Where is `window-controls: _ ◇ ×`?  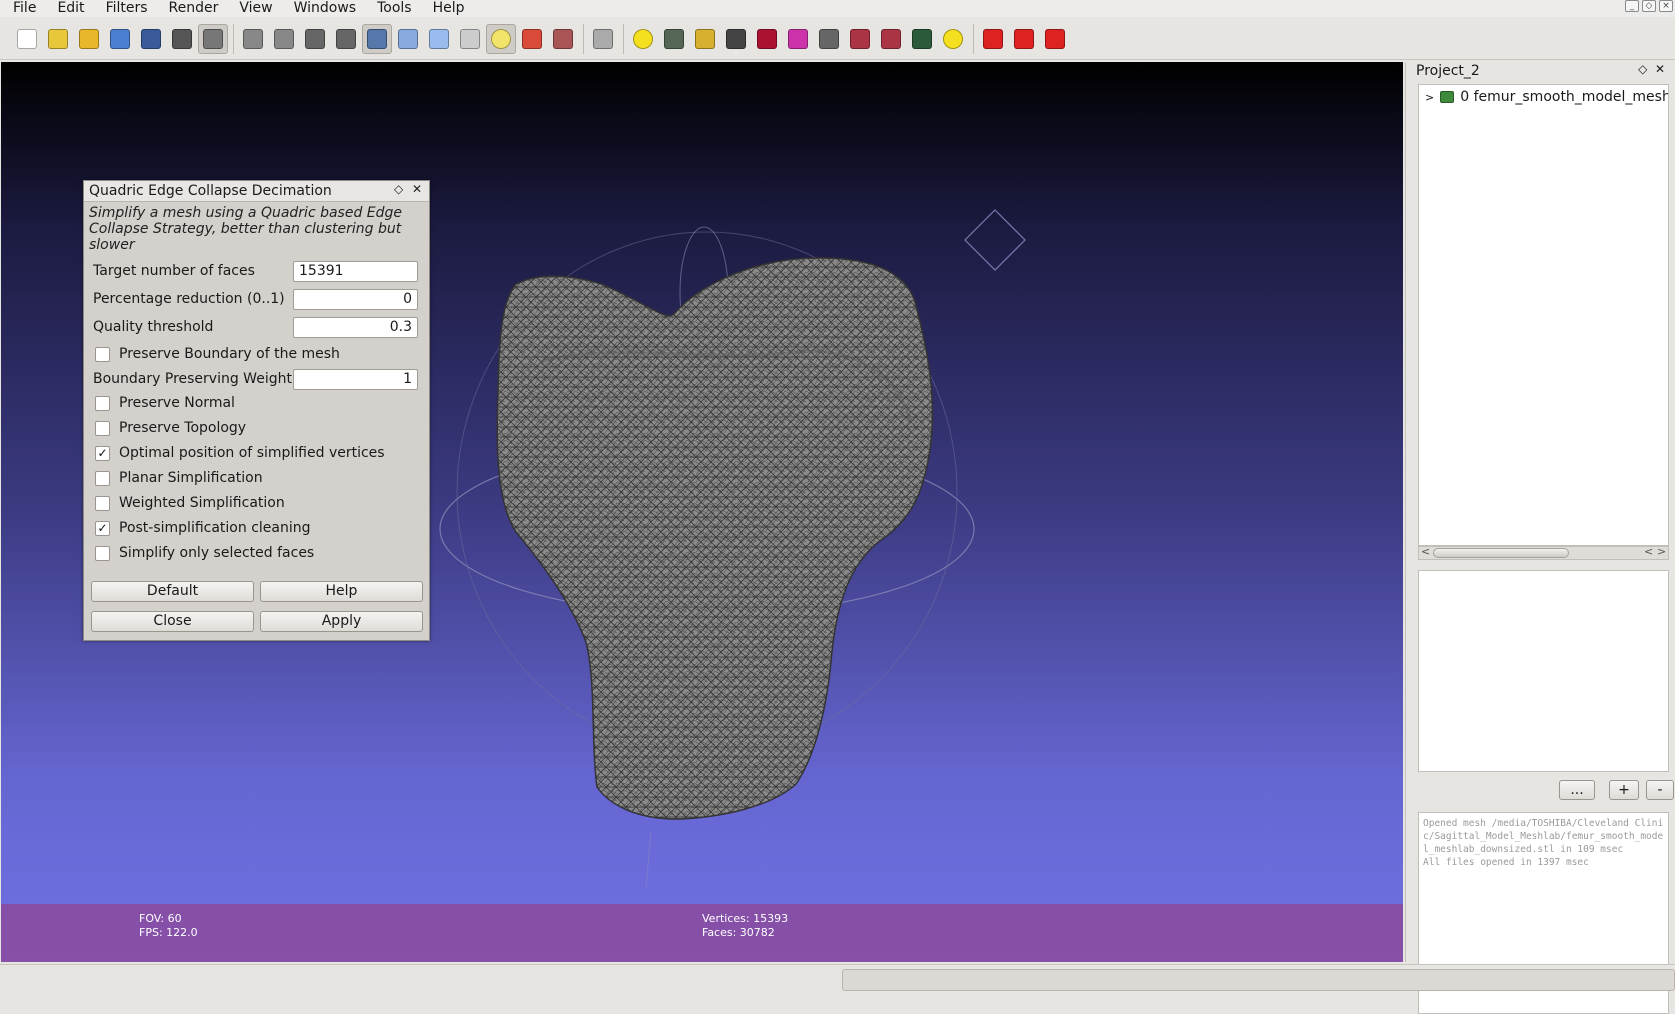 window-controls: _ ◇ × is located at coordinates (1649, 6).